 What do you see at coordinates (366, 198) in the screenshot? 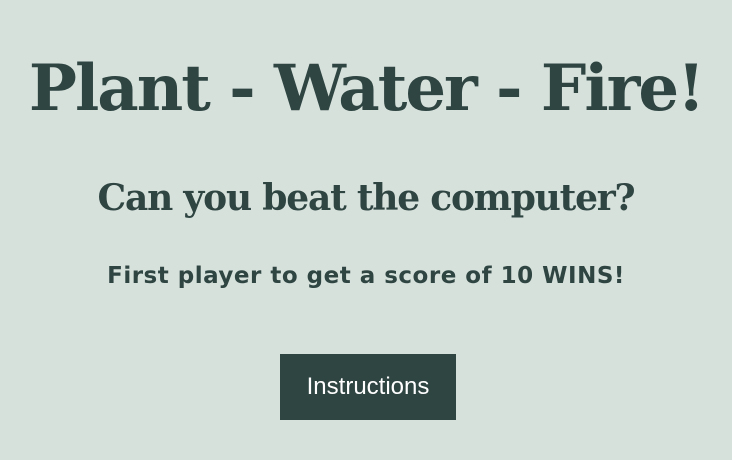
I see `game-subtitle: Can you beat the computer?` at bounding box center [366, 198].